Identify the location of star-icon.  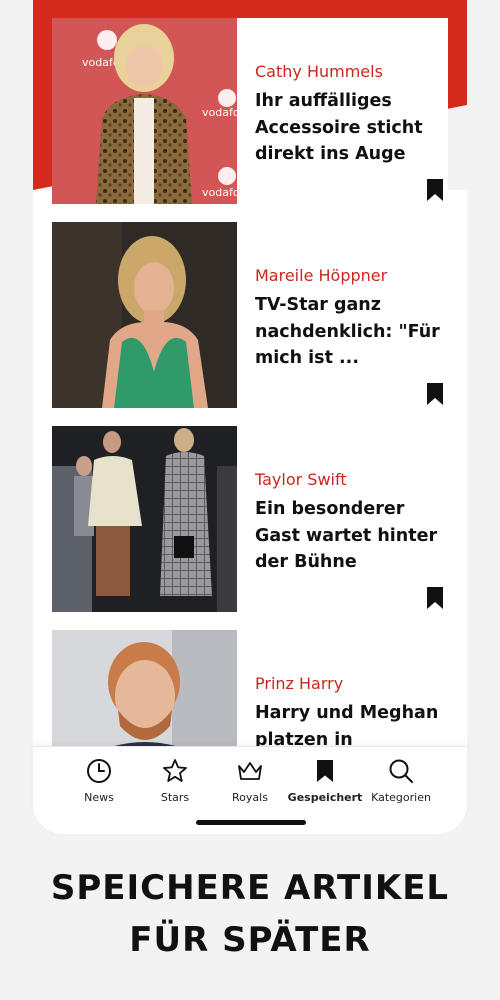
(175, 770).